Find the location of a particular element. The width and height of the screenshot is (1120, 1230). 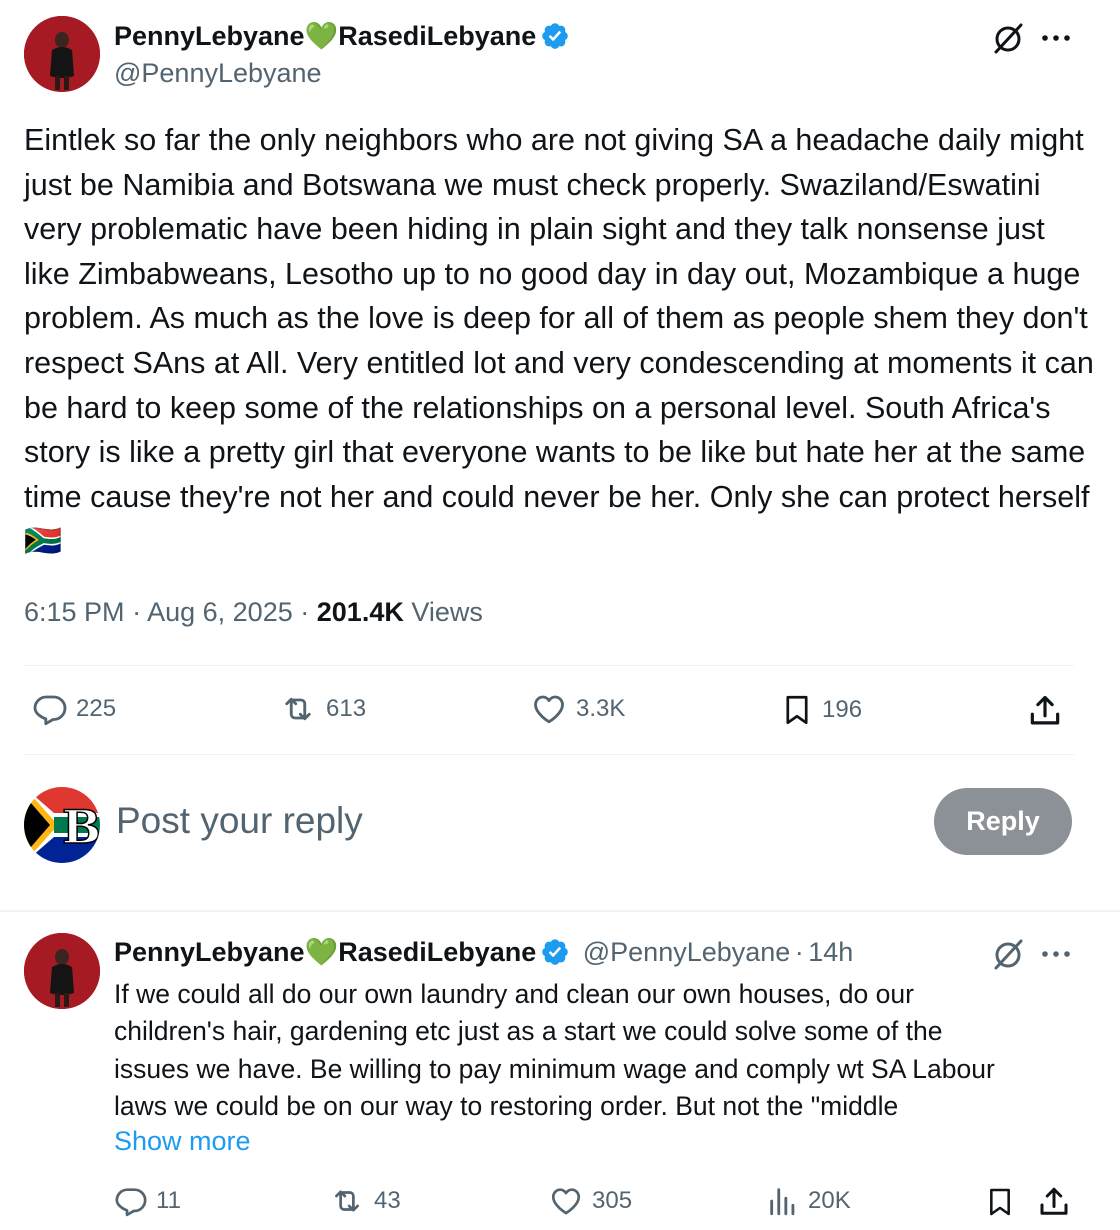

repost-count: 613 is located at coordinates (346, 708).